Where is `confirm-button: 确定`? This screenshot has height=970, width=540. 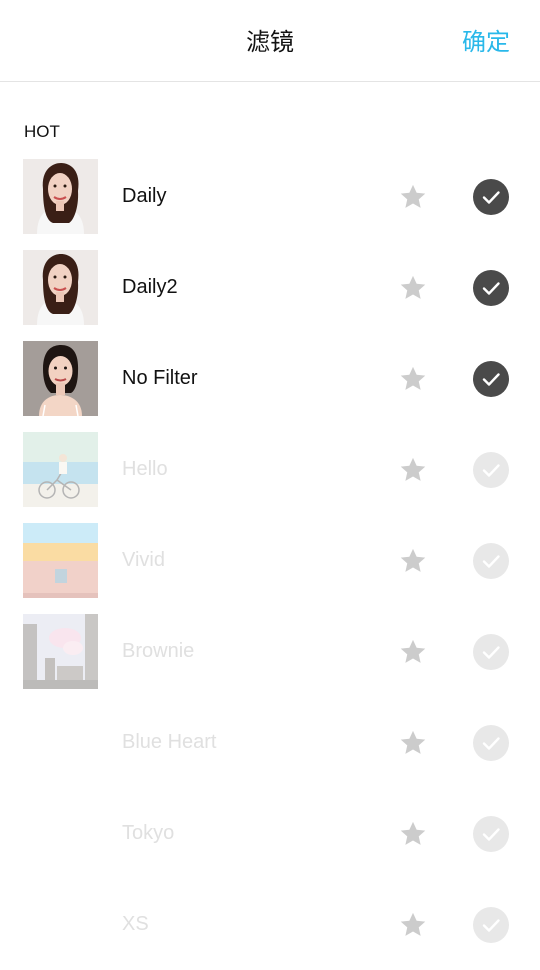
confirm-button: 确定 is located at coordinates (486, 41).